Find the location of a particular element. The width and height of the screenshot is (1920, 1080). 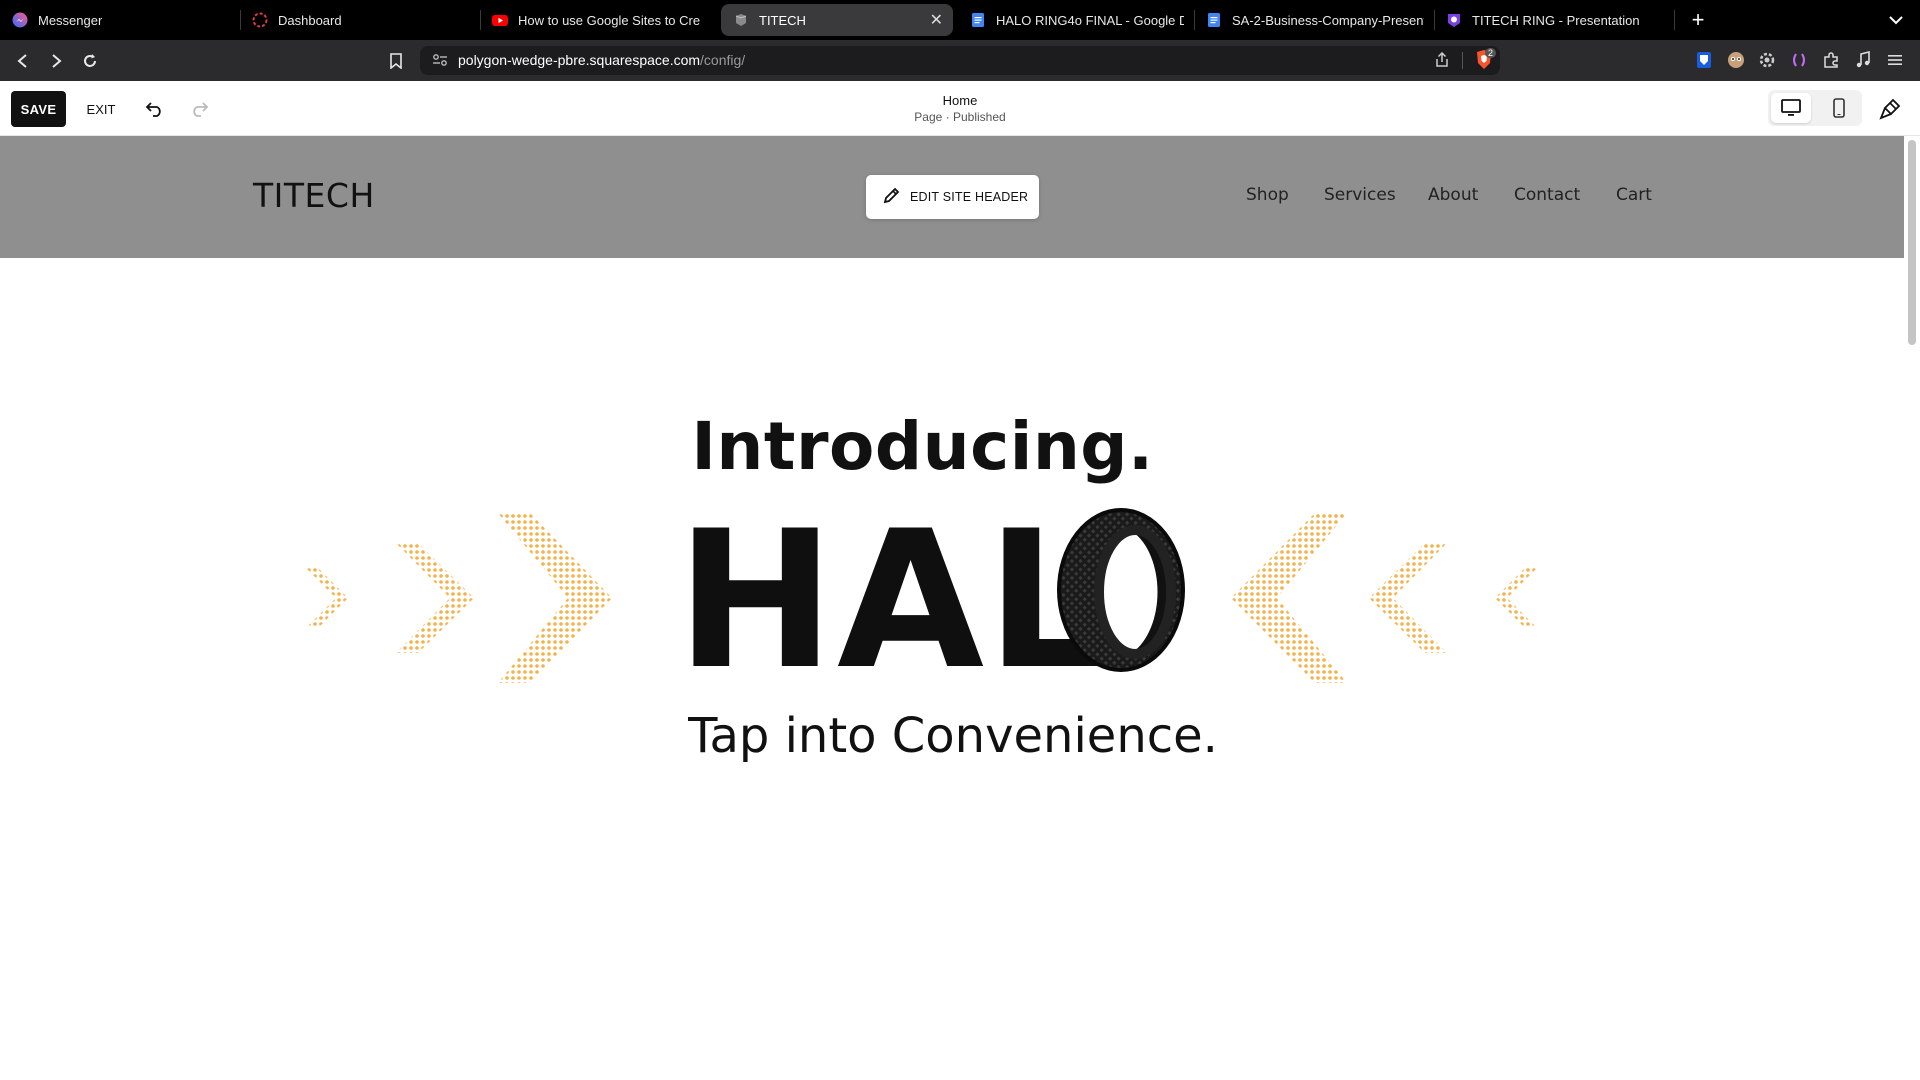

undo-icon is located at coordinates (155, 109).